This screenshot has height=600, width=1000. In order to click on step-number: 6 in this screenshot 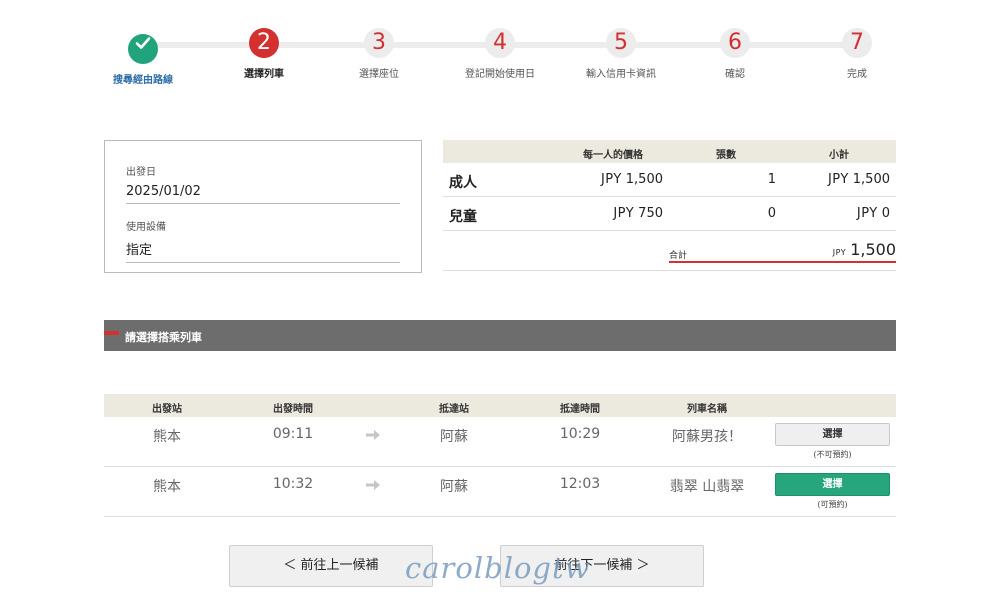, I will do `click(735, 43)`.